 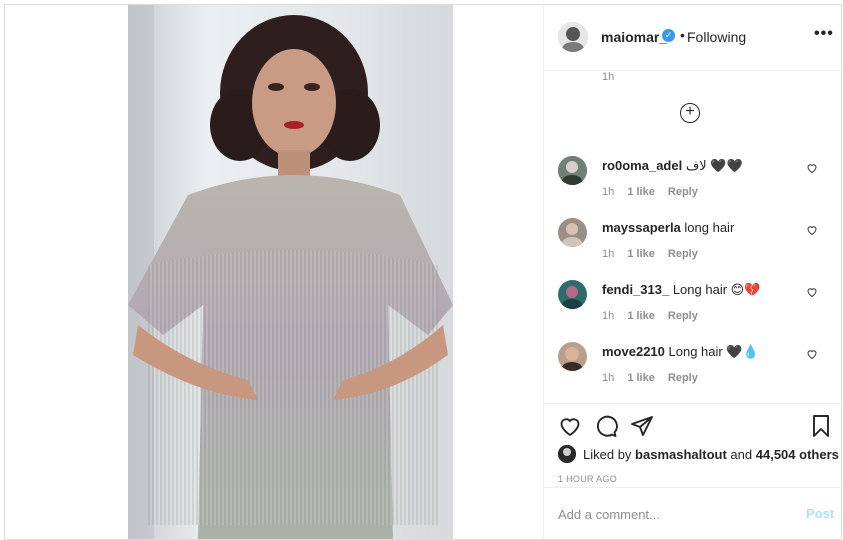 I want to click on comment-item: mayssaperla long hair 1h 1 like Reply, so click(x=693, y=247).